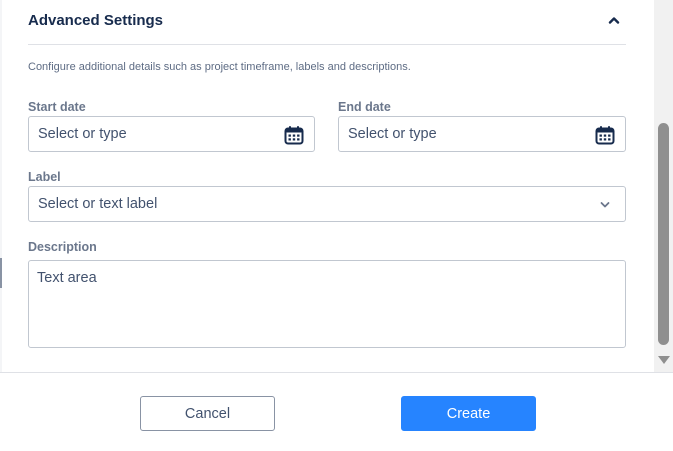 This screenshot has height=451, width=673. Describe the element at coordinates (57, 107) in the screenshot. I see `start-date-label: Start date` at that location.